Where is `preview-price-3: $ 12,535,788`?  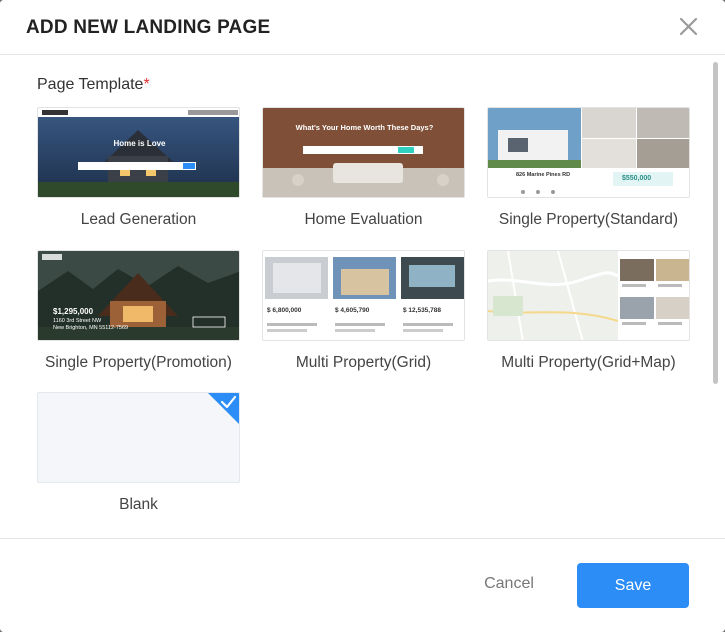
preview-price-3: $ 12,535,788 is located at coordinates (422, 310).